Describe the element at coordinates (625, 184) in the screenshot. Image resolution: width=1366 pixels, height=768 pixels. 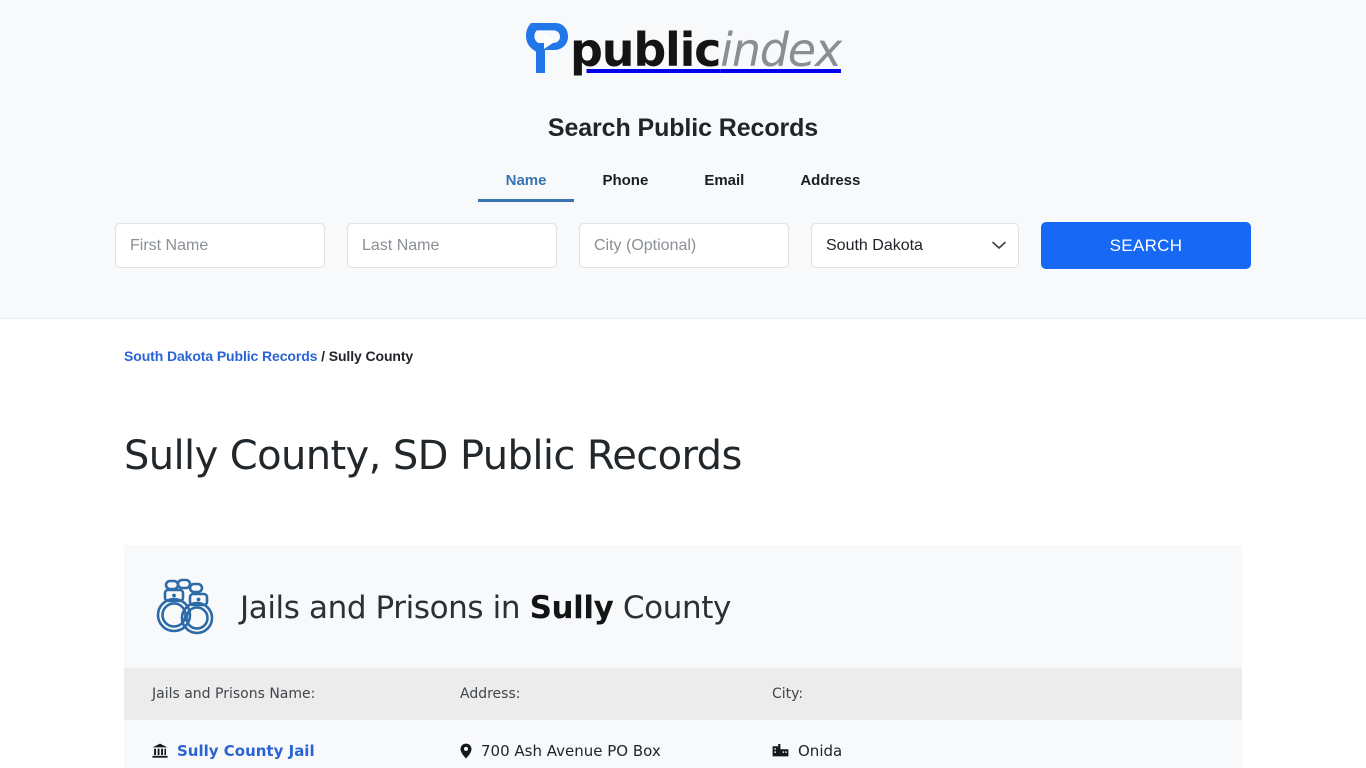
I see `tab-phone: Phone` at that location.